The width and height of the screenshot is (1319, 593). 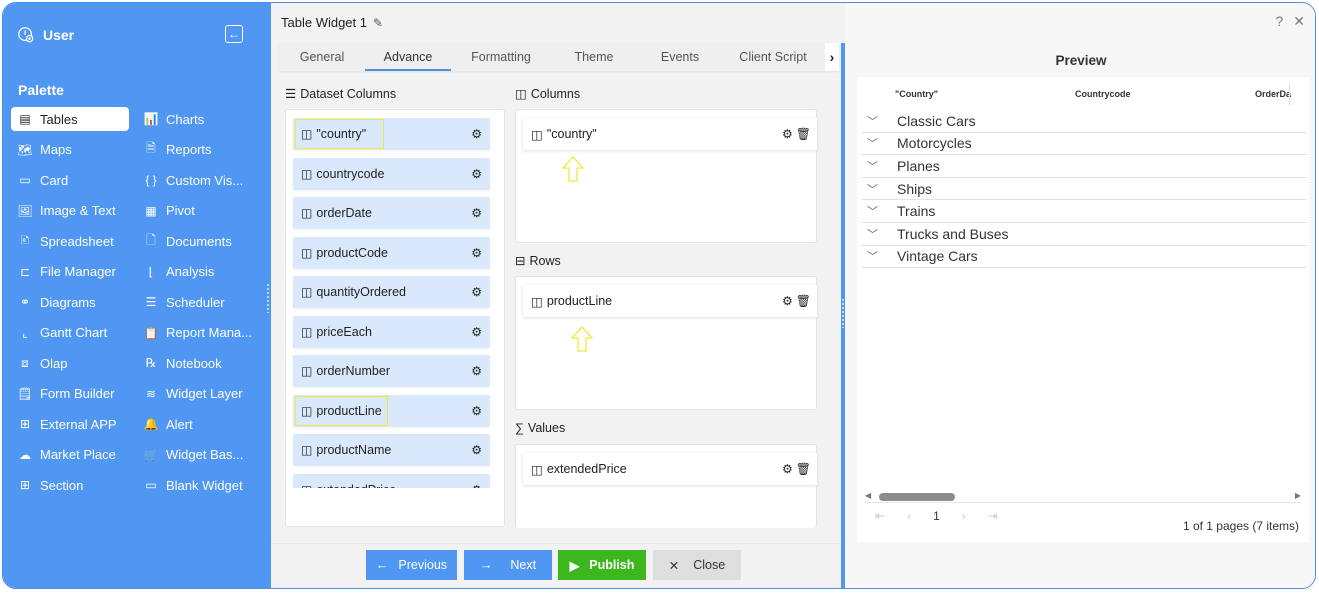 What do you see at coordinates (408, 57) in the screenshot?
I see `tab-advance: Advance` at bounding box center [408, 57].